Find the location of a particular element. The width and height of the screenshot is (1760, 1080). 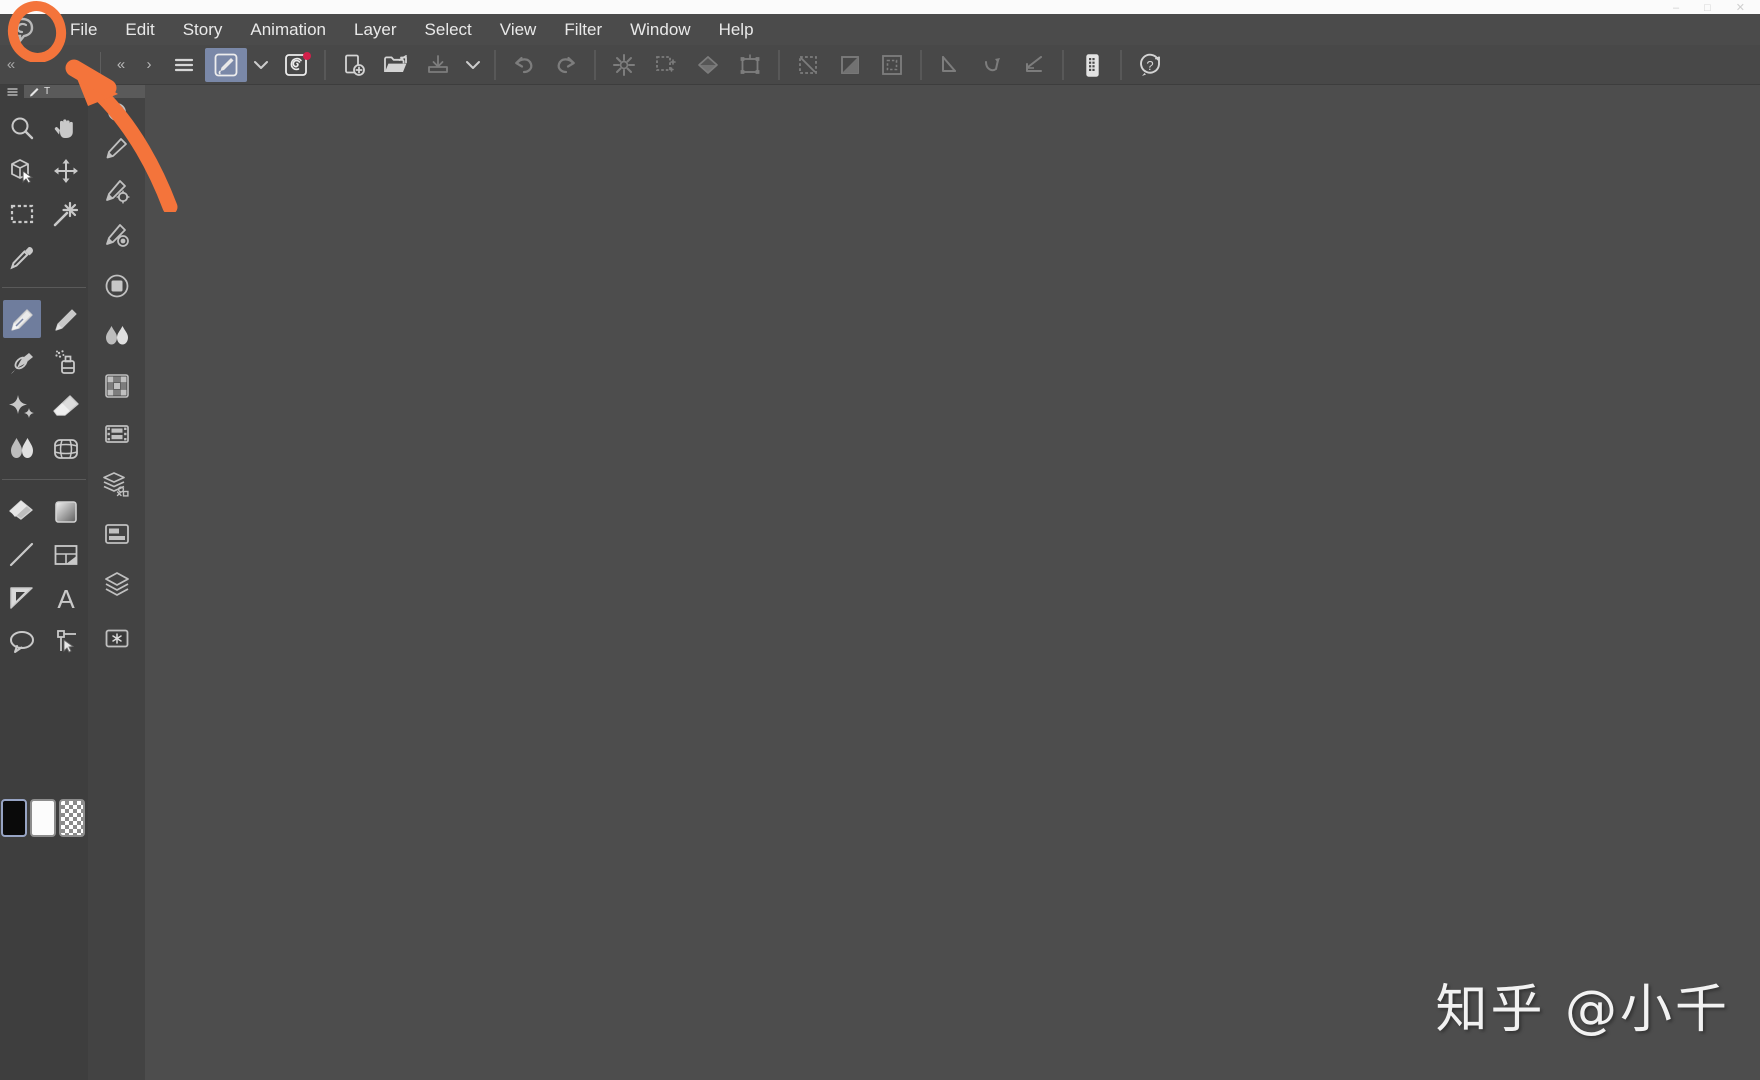

swatch-main-color is located at coordinates (14, 818).